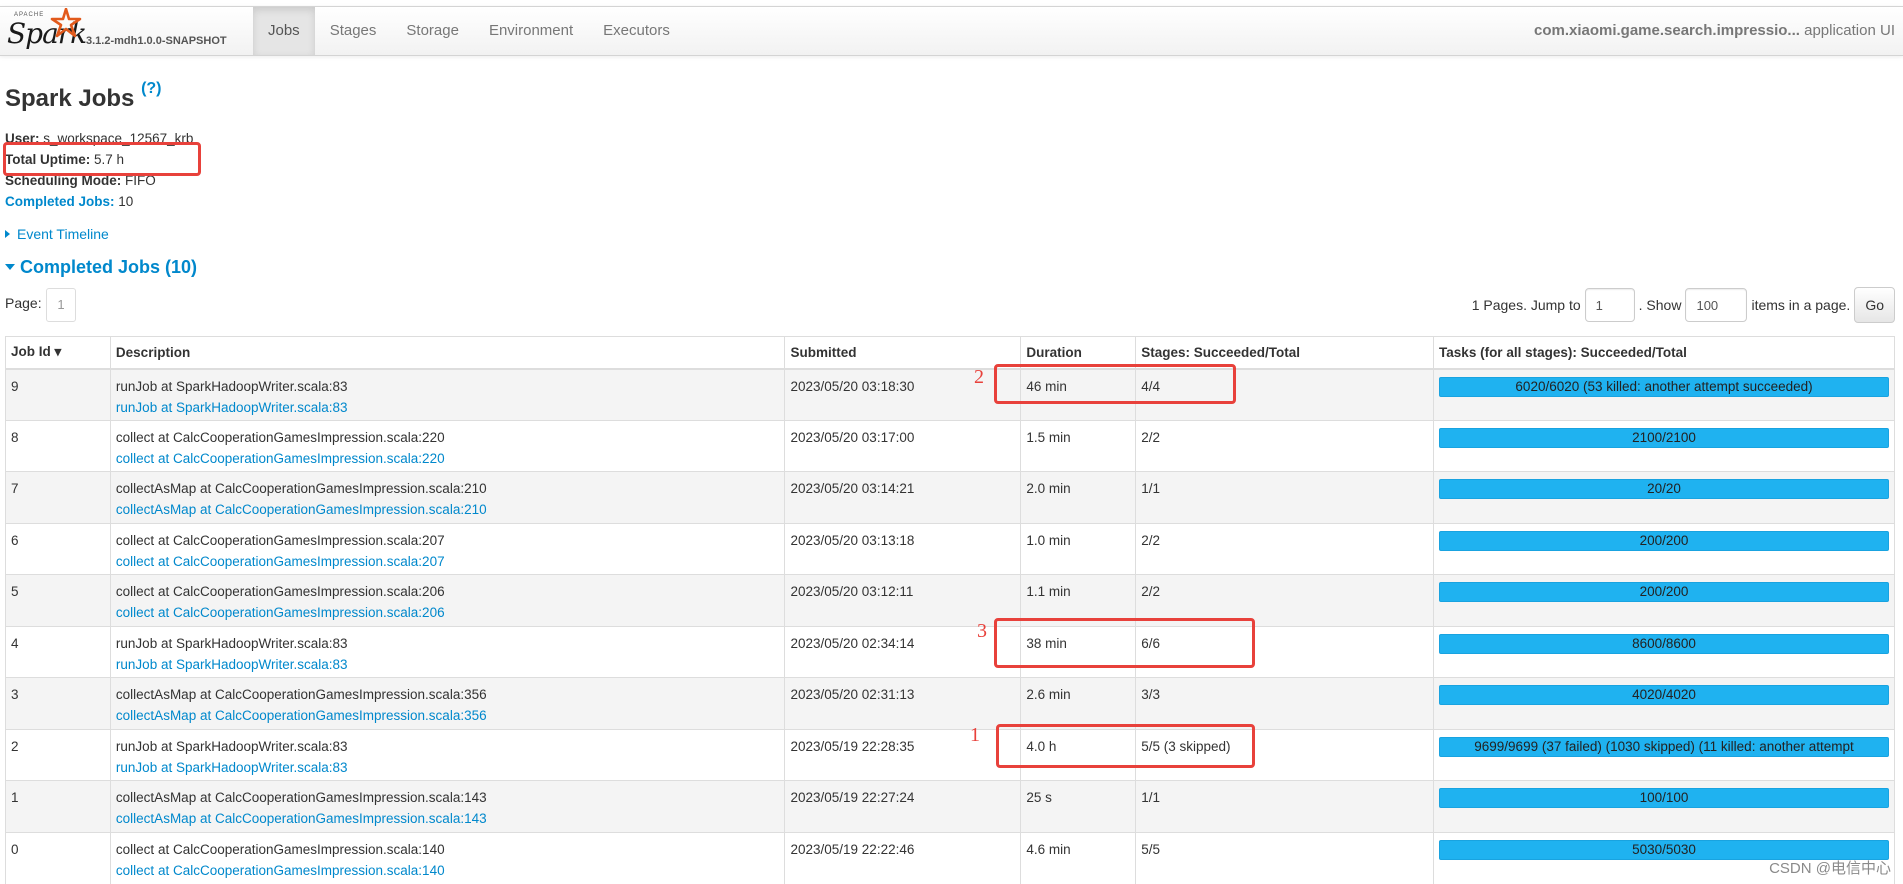 This screenshot has width=1903, height=884. What do you see at coordinates (58, 651) in the screenshot?
I see `job-id-cell: 4` at bounding box center [58, 651].